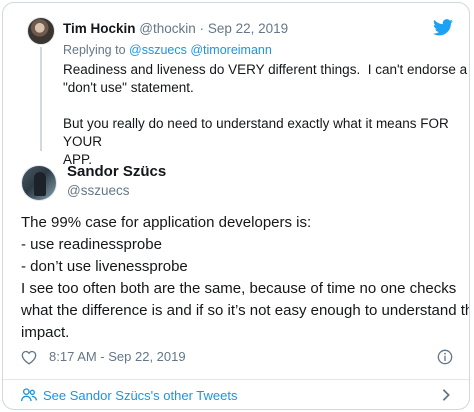 The height and width of the screenshot is (412, 474). What do you see at coordinates (45, 332) in the screenshot?
I see `main-line-6: impact.` at bounding box center [45, 332].